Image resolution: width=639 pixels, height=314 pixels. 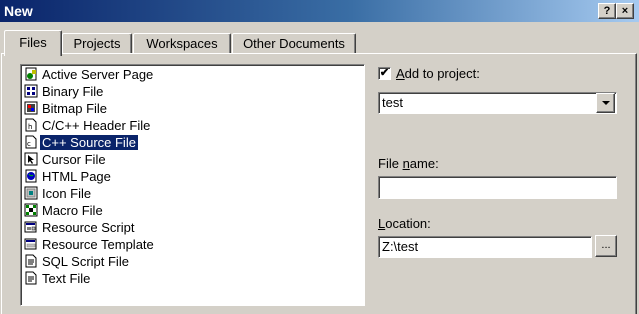 I want to click on resource-template-icon, so click(x=31, y=244).